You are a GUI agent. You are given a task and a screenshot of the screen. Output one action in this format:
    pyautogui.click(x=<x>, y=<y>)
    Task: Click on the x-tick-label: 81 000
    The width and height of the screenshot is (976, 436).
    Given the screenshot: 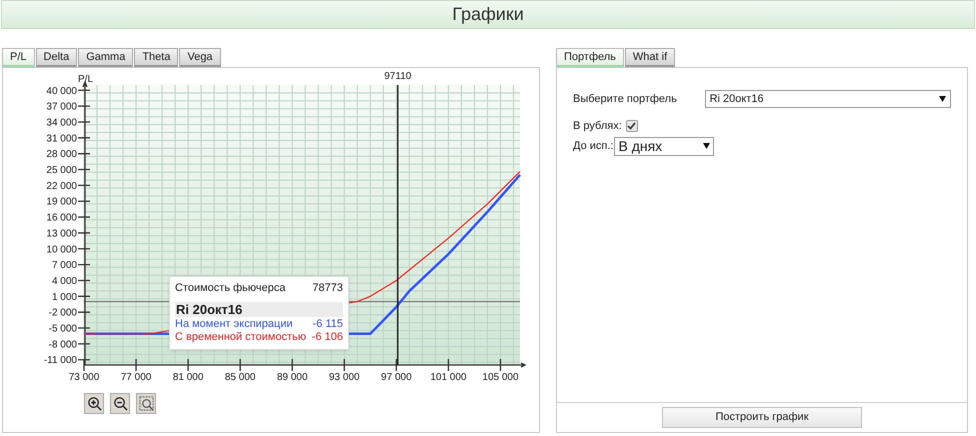 What is the action you would take?
    pyautogui.click(x=188, y=377)
    